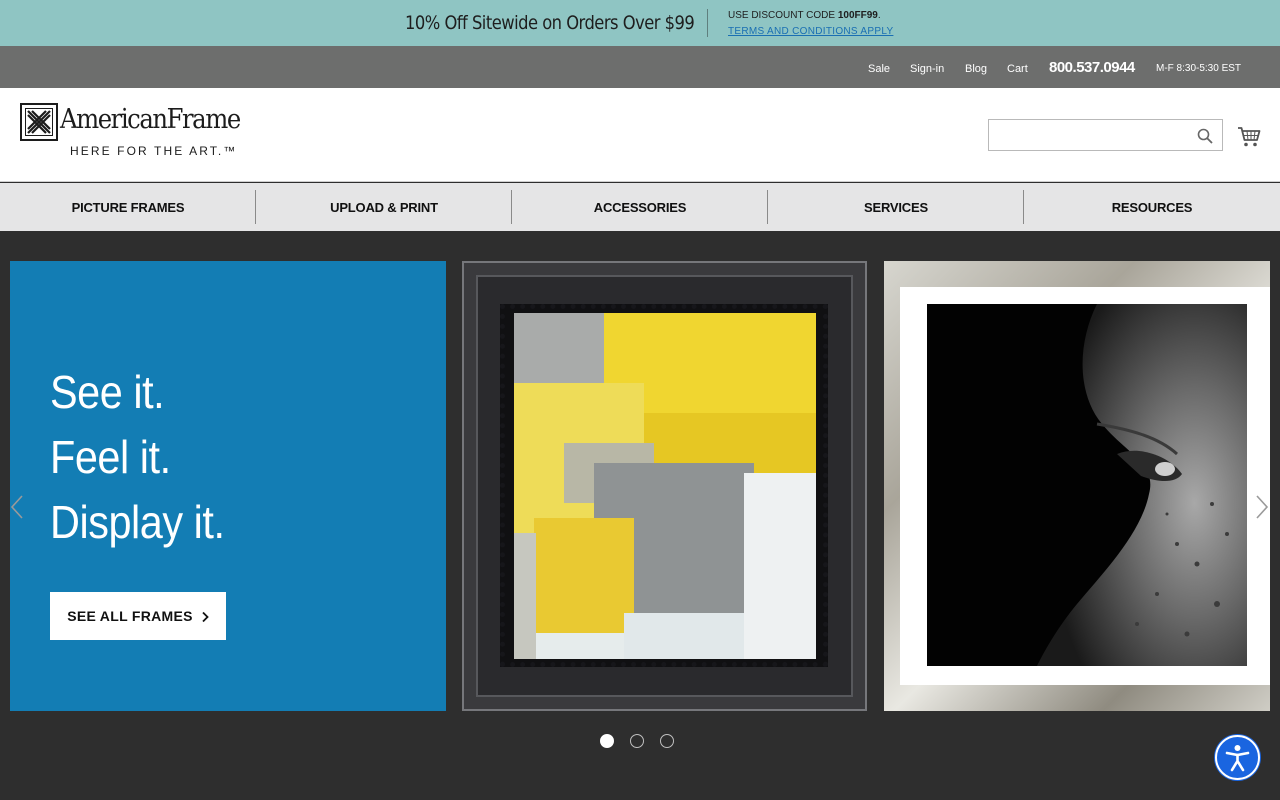  I want to click on search-input, so click(1090, 135).